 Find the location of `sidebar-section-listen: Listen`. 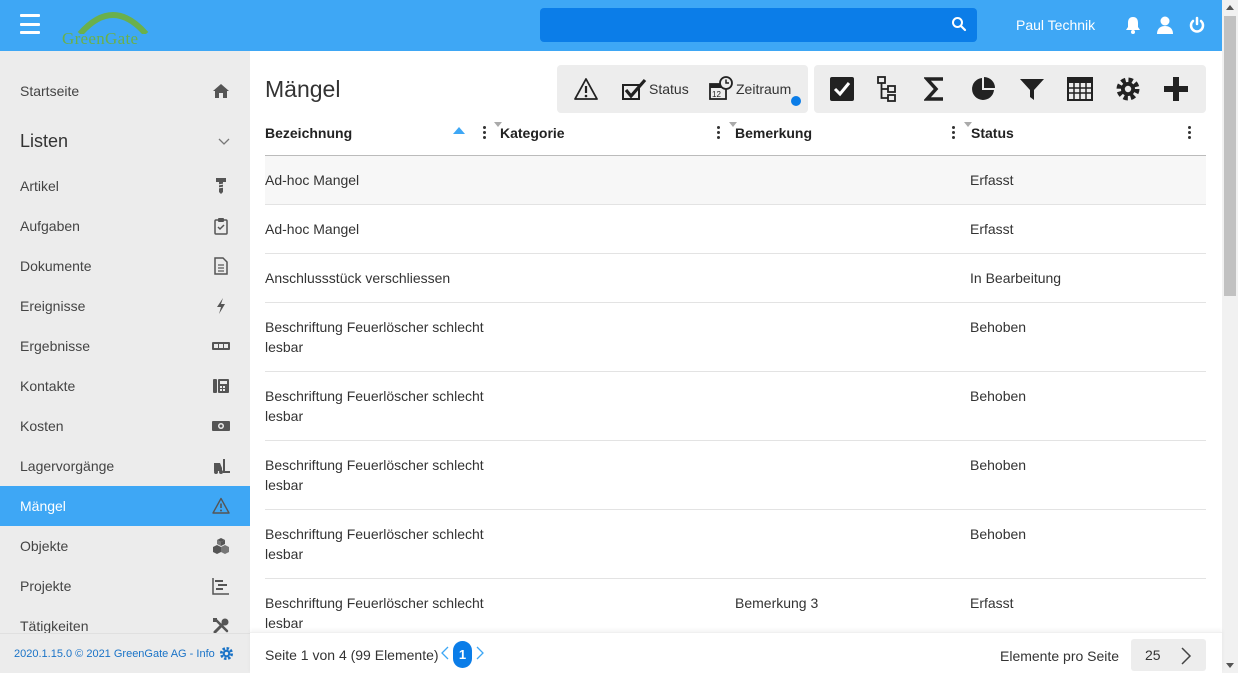

sidebar-section-listen: Listen is located at coordinates (125, 141).